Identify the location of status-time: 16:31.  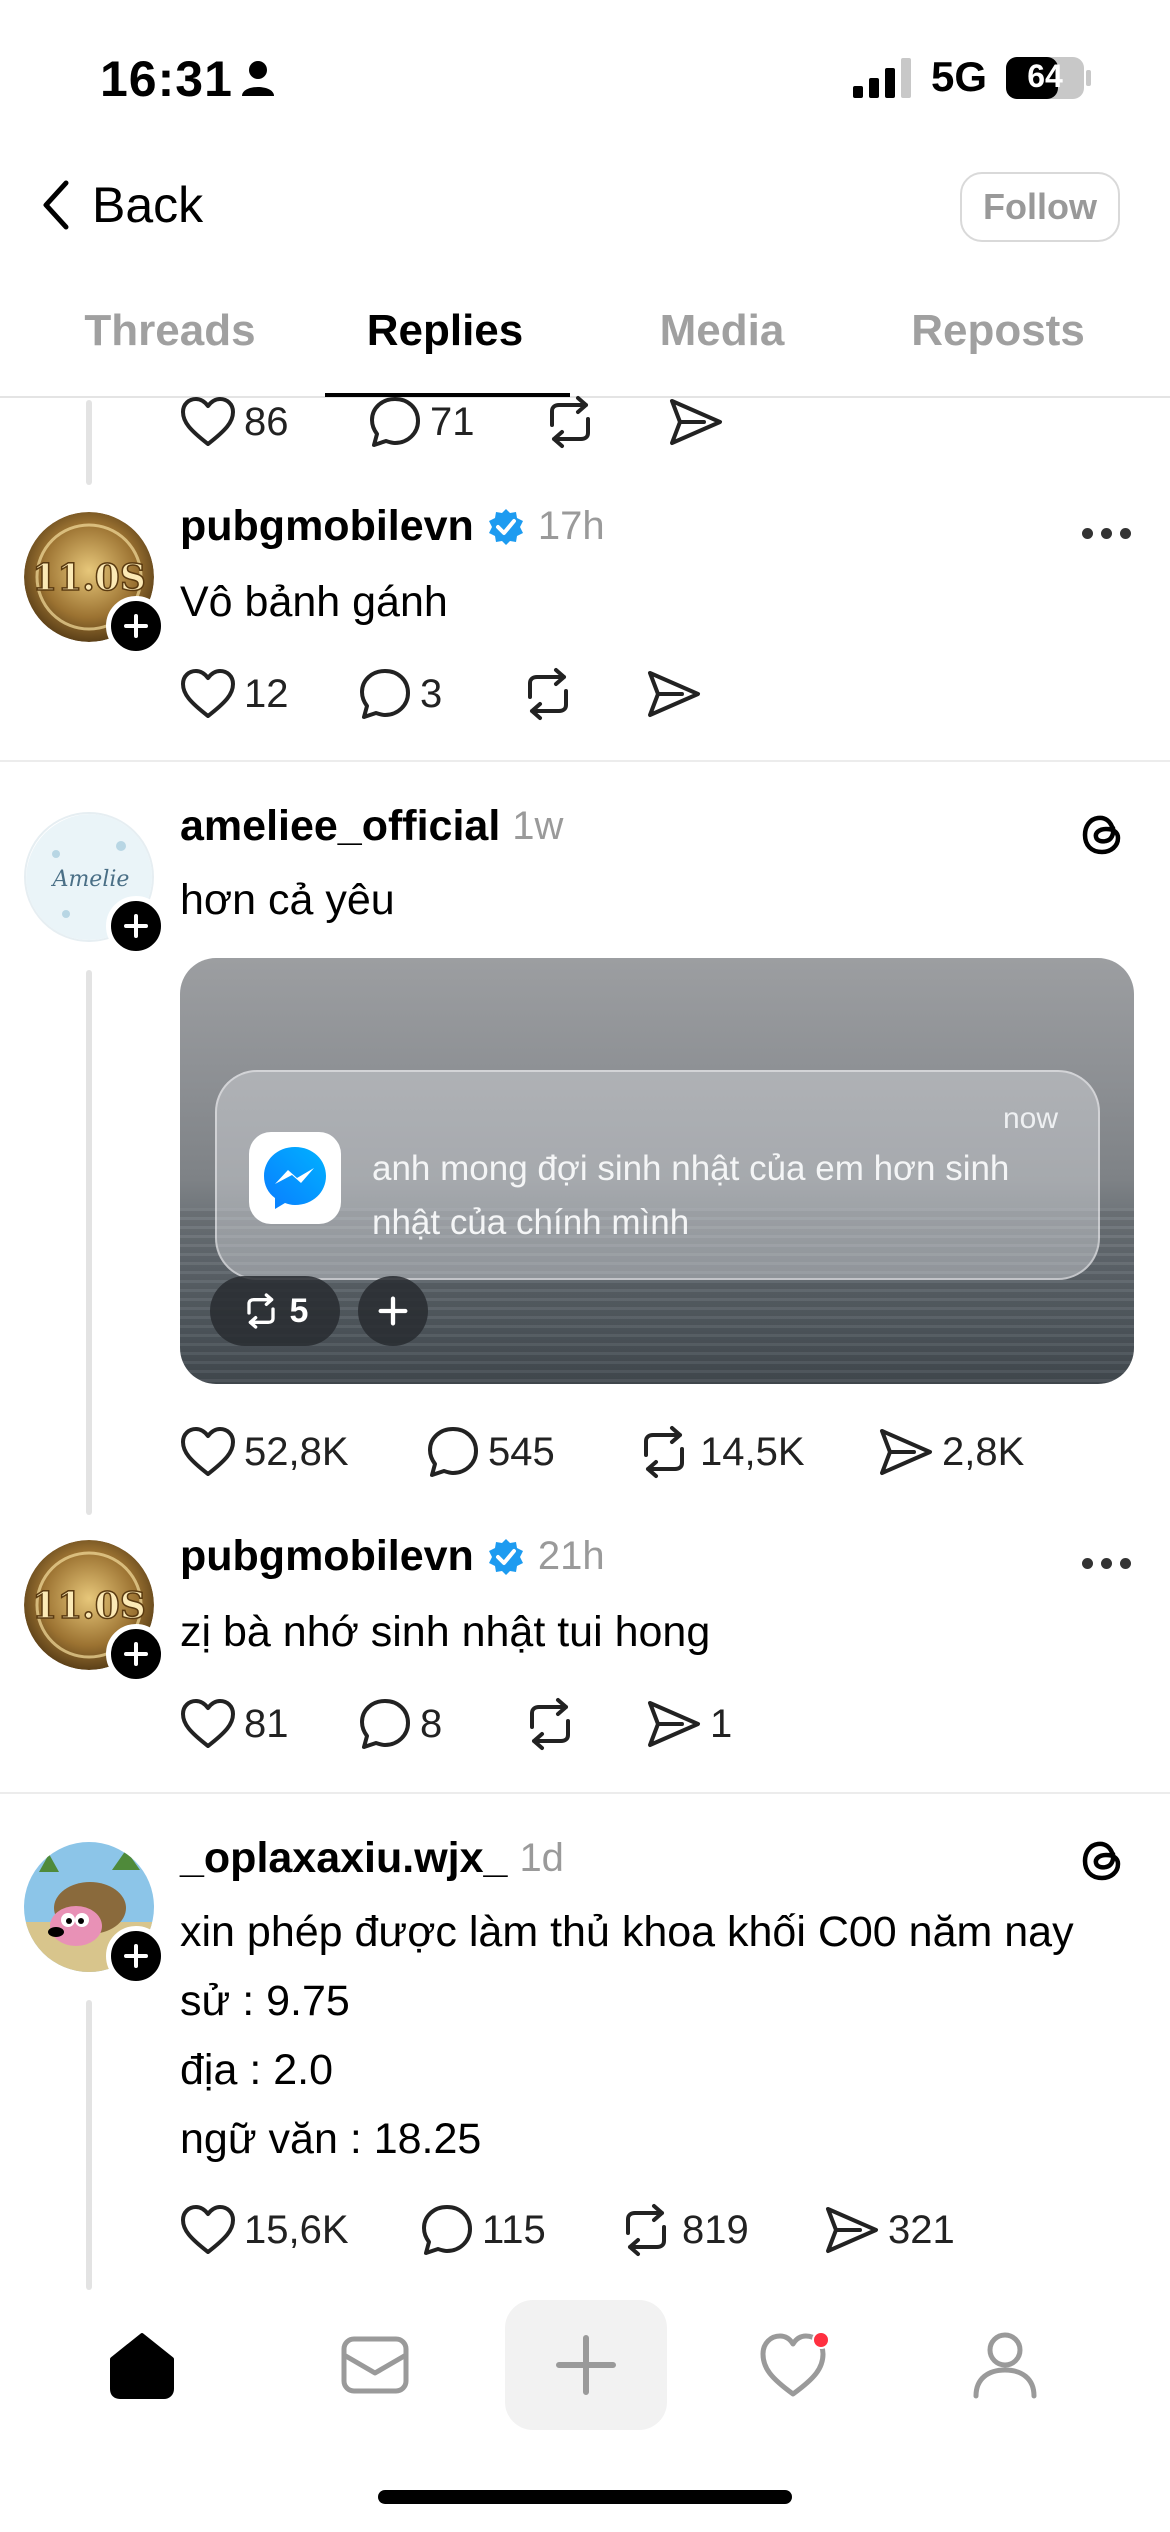
(166, 79).